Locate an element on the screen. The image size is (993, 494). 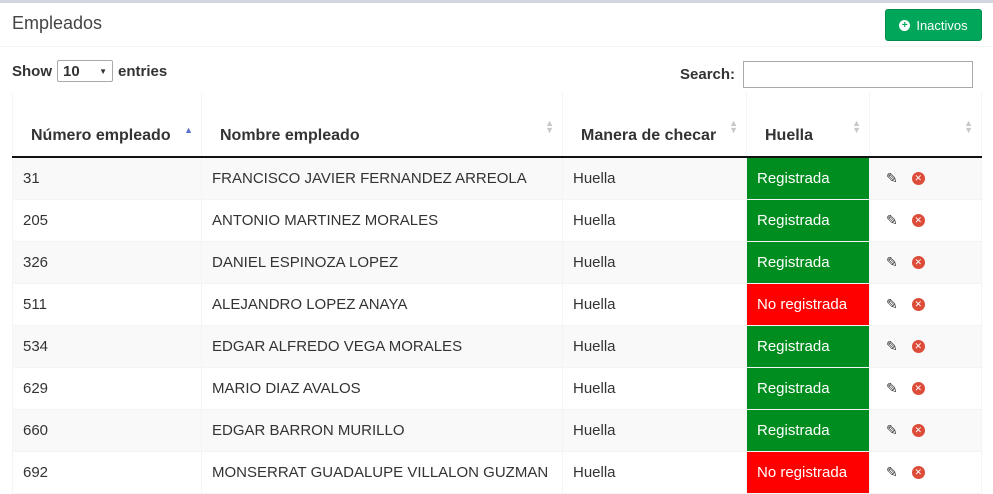
table-row: 629 MARIO DIAZ AVALOS Huella Registrada ✎ ✕ is located at coordinates (497, 388).